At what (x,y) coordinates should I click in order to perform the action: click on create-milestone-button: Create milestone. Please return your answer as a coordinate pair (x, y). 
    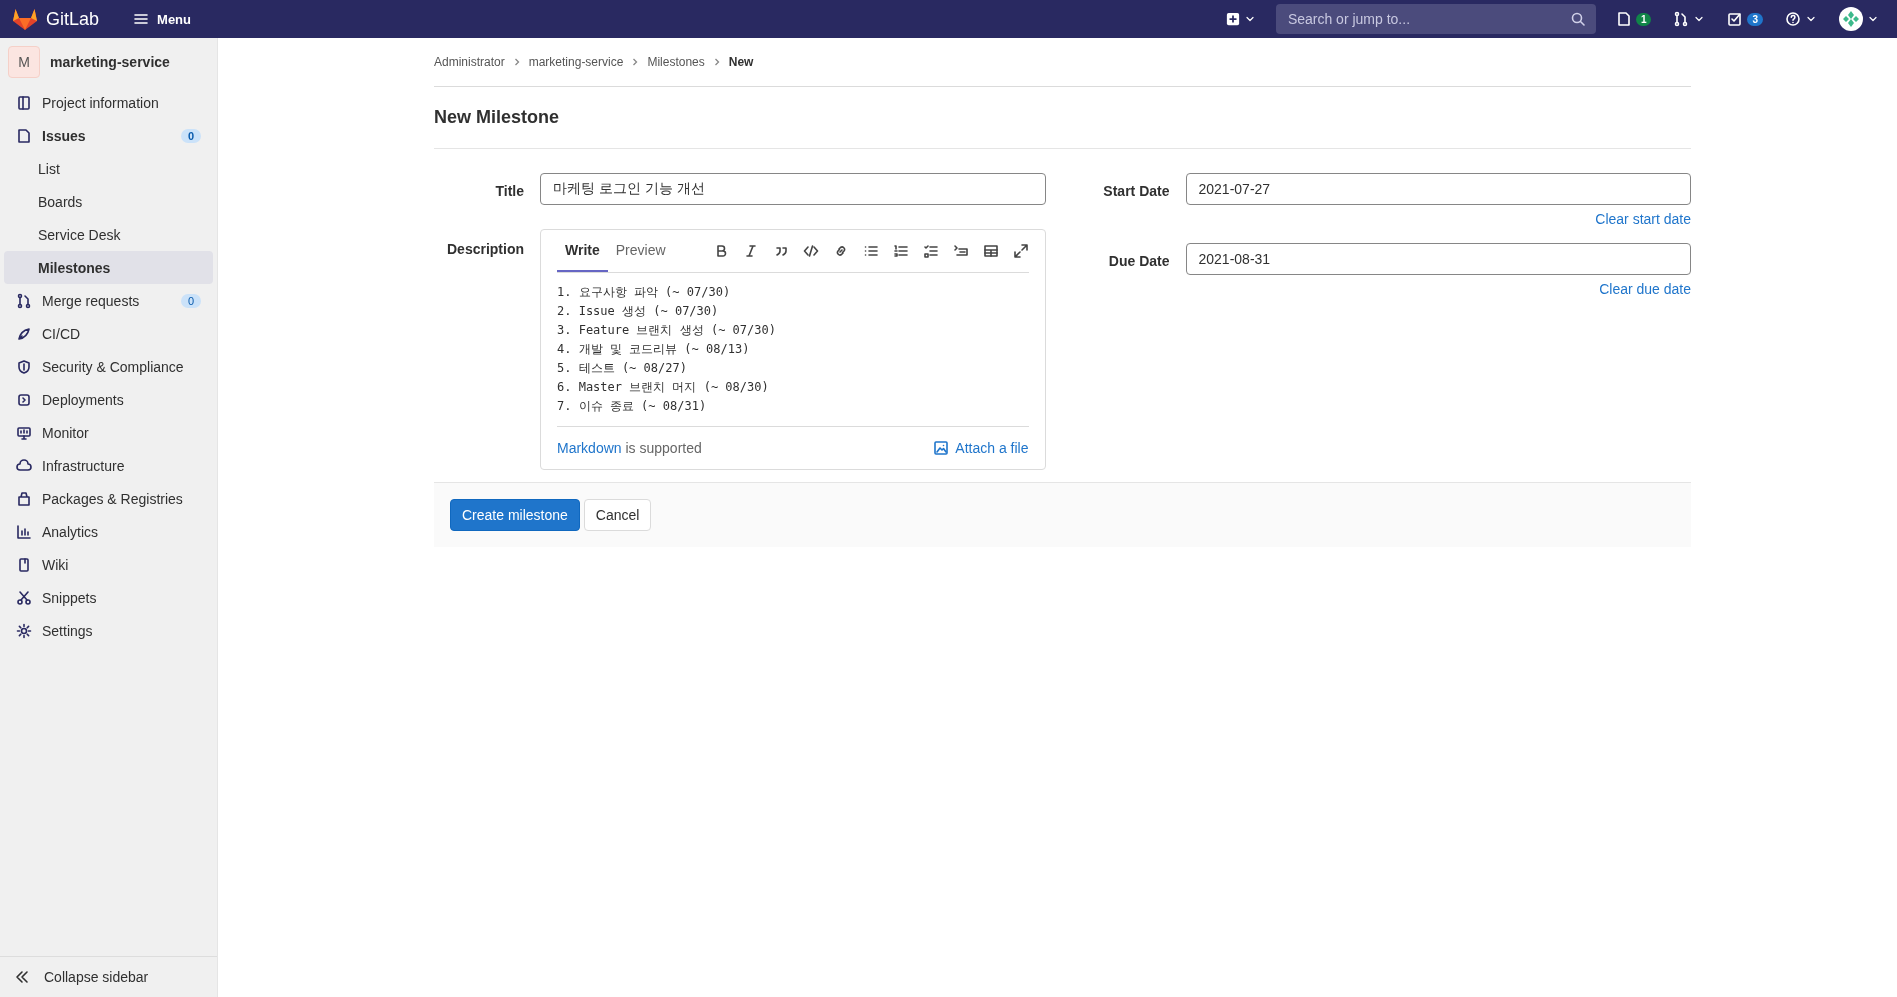
    Looking at the image, I should click on (515, 515).